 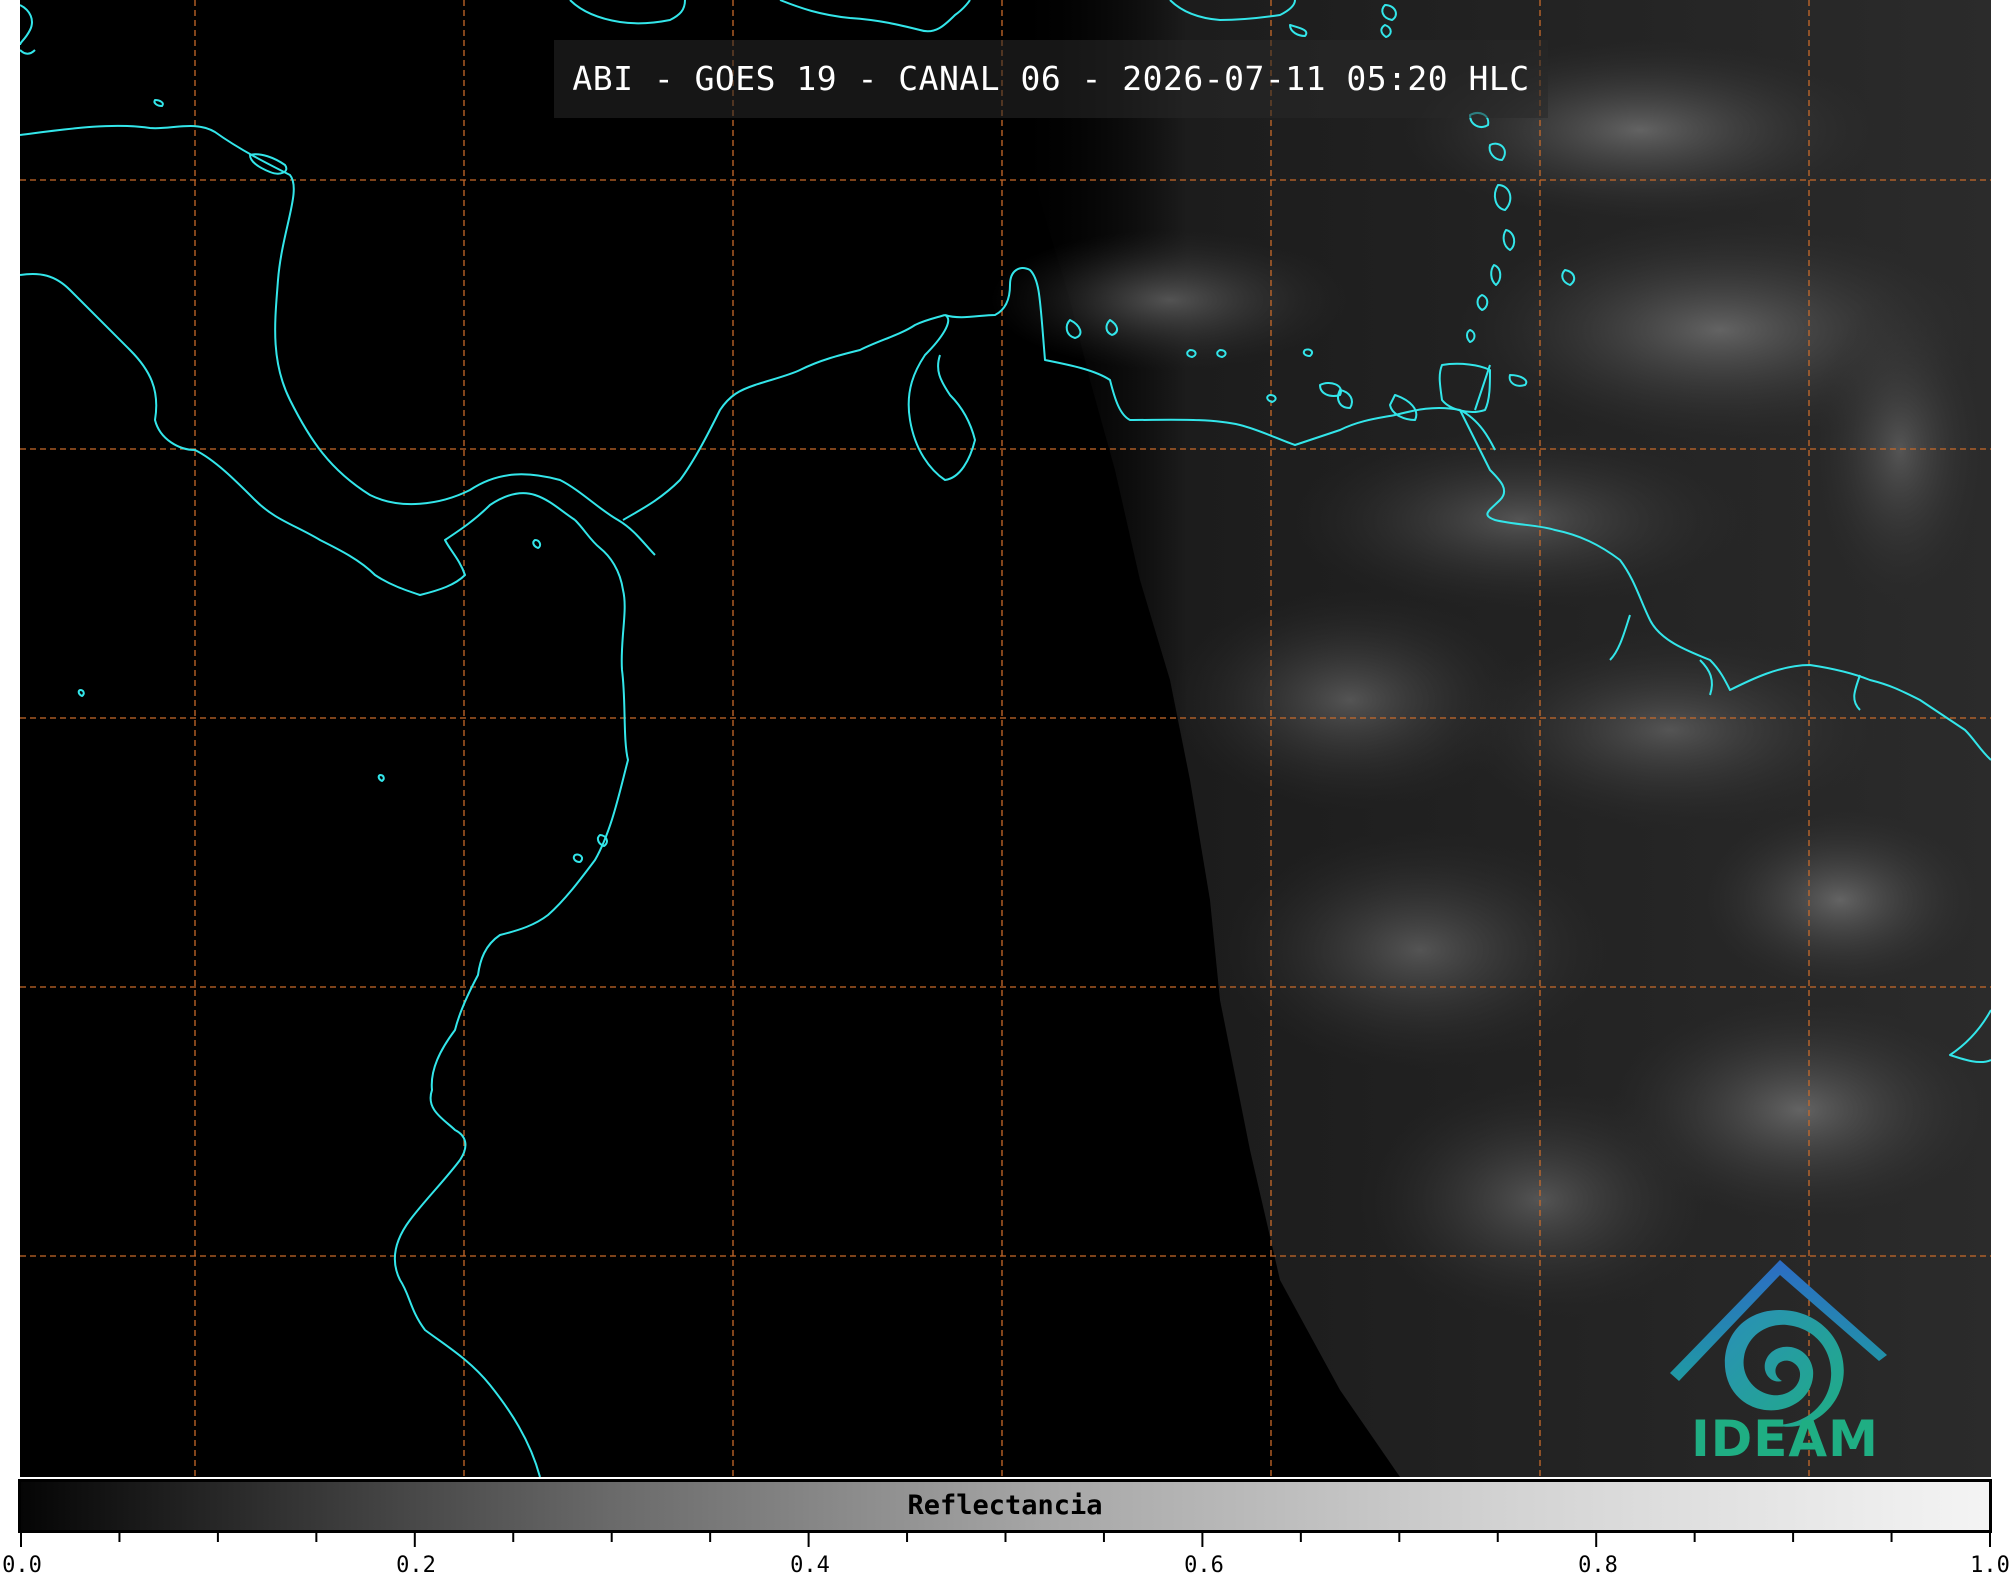 What do you see at coordinates (1005, 1540) in the screenshot?
I see `colorbar-ticks` at bounding box center [1005, 1540].